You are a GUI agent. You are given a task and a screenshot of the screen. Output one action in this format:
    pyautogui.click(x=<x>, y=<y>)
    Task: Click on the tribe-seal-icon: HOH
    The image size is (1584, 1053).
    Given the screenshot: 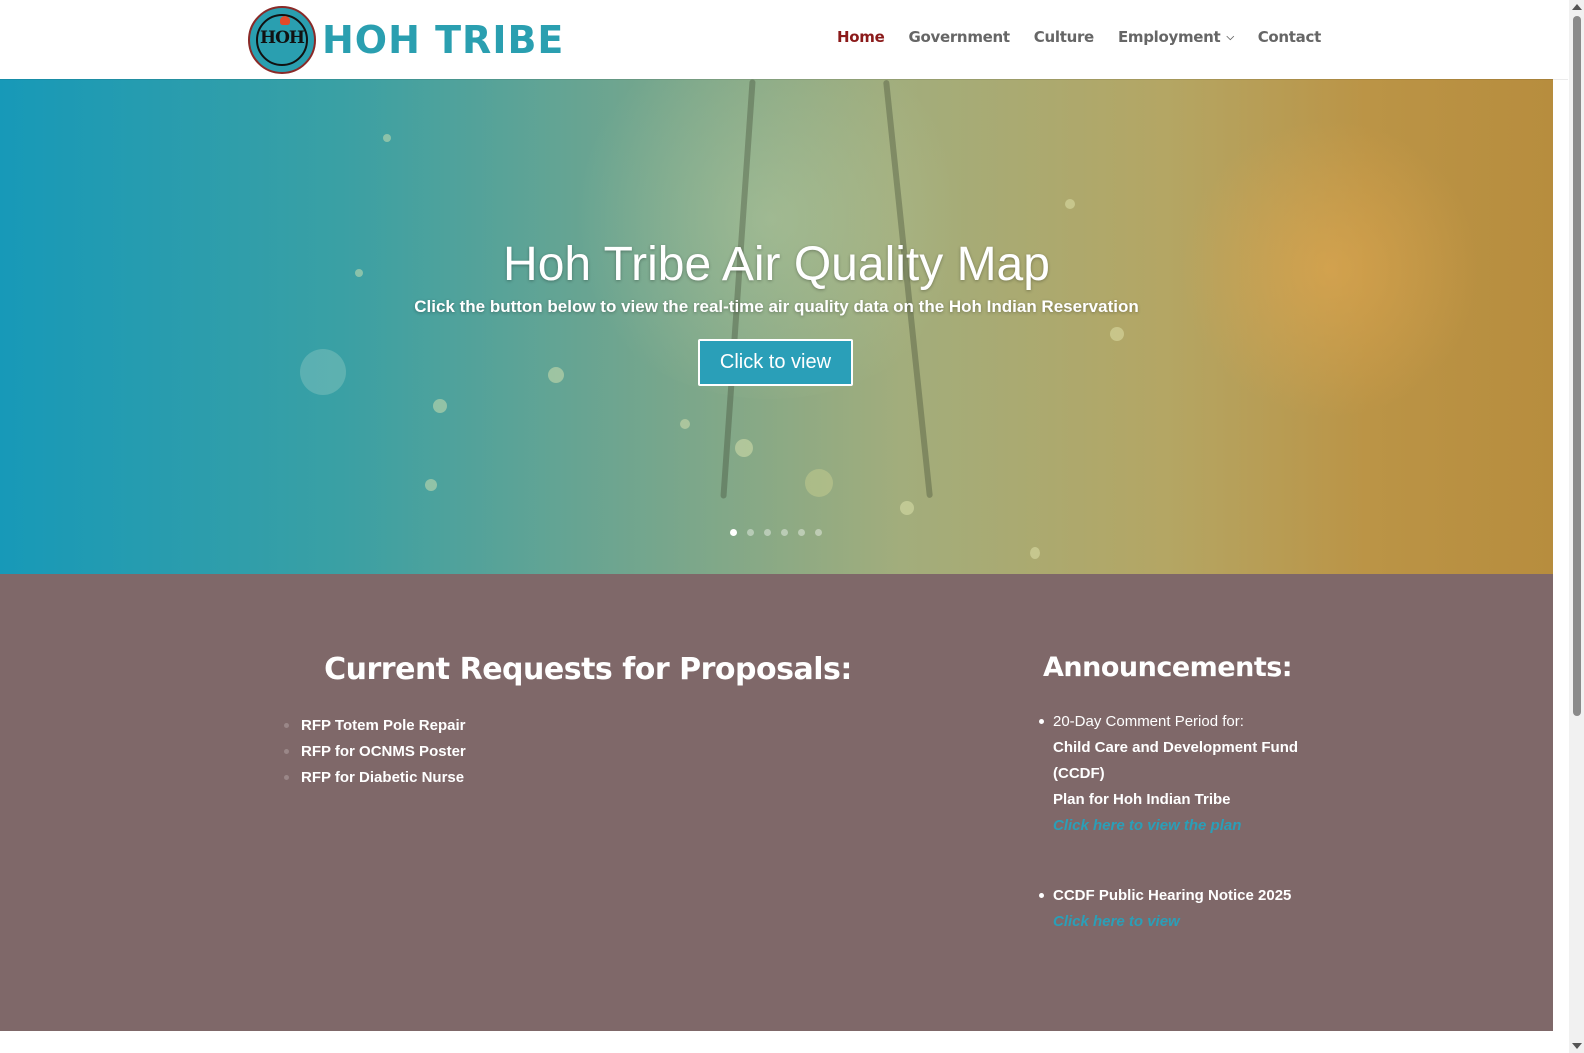 What is the action you would take?
    pyautogui.click(x=282, y=40)
    